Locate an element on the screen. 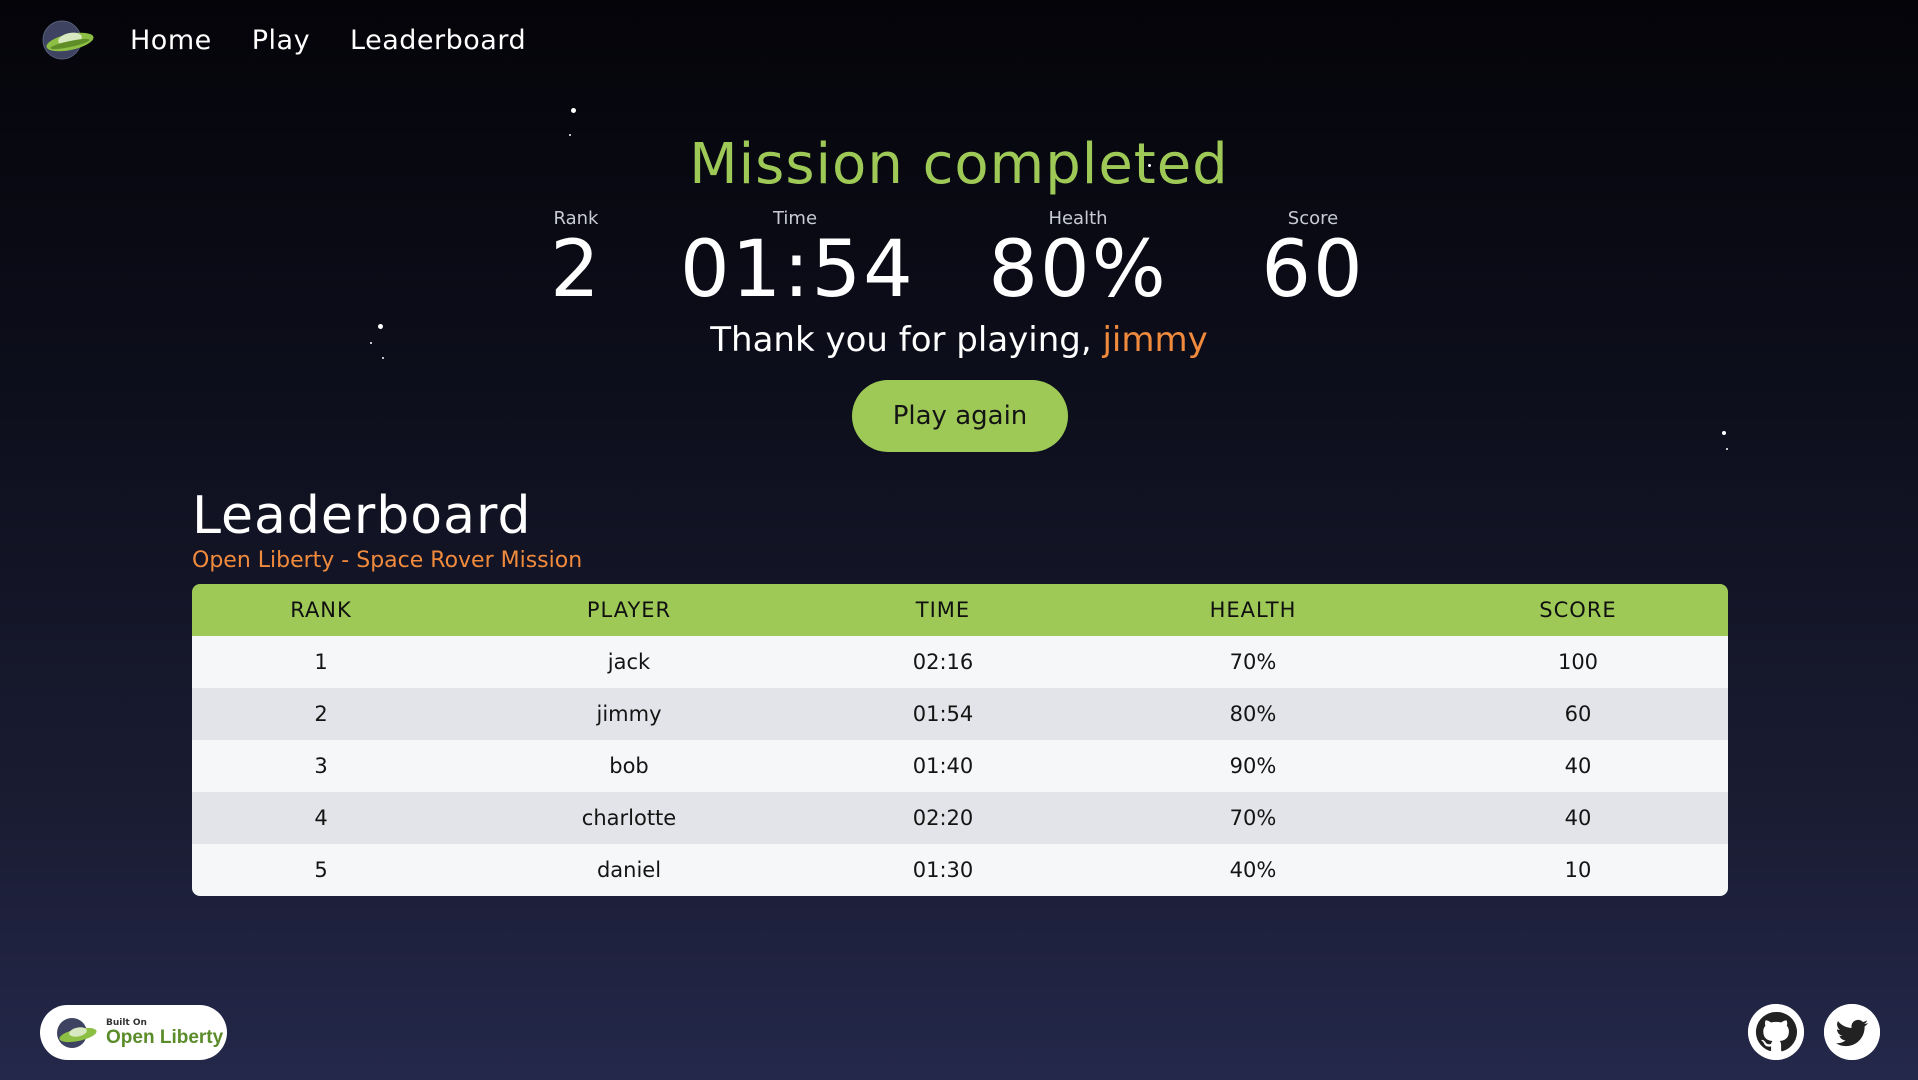  nav-link-home: Home is located at coordinates (171, 40).